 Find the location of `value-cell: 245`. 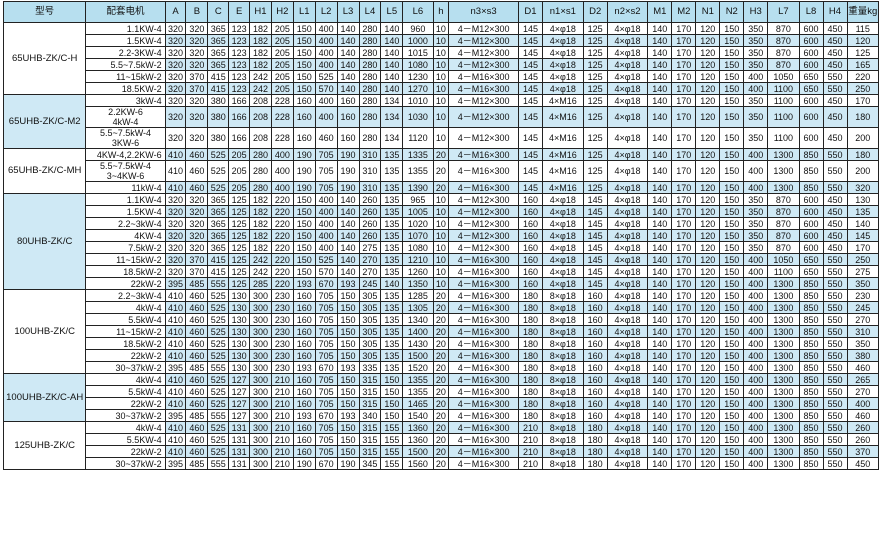

value-cell: 245 is located at coordinates (862, 307).